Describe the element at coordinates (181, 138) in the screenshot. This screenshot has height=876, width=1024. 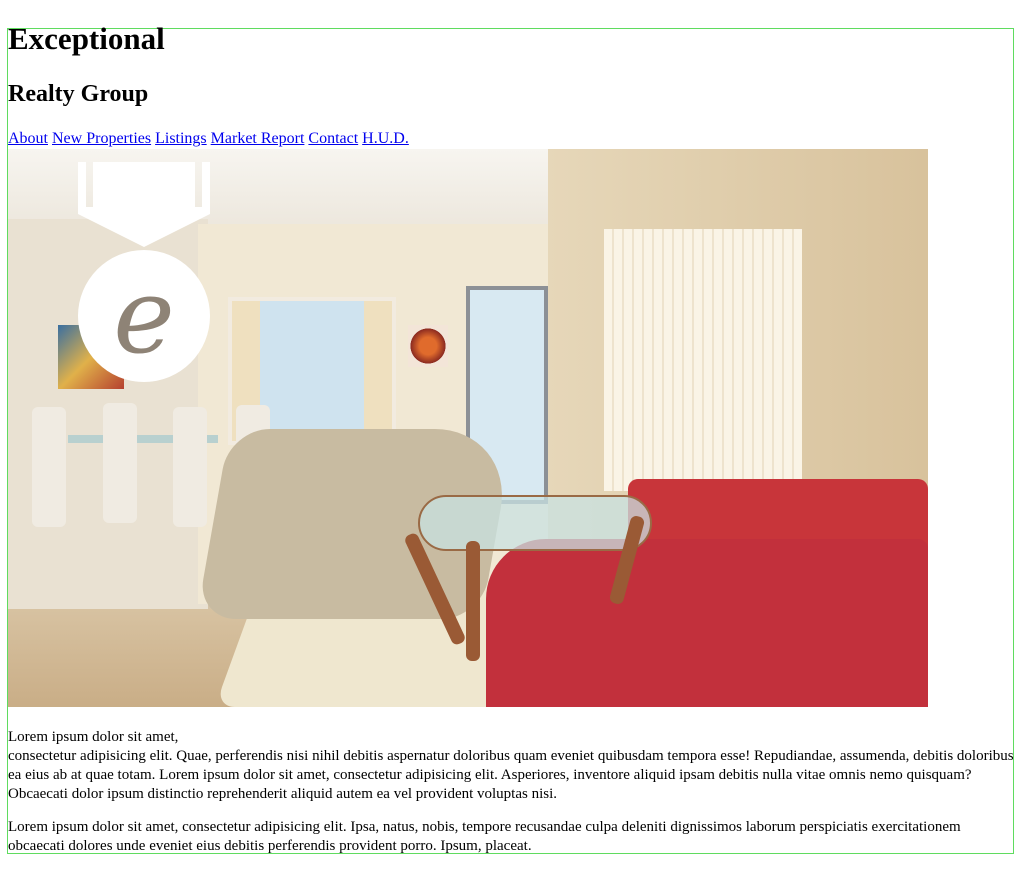
I see `nav-link-listings: Listings` at that location.